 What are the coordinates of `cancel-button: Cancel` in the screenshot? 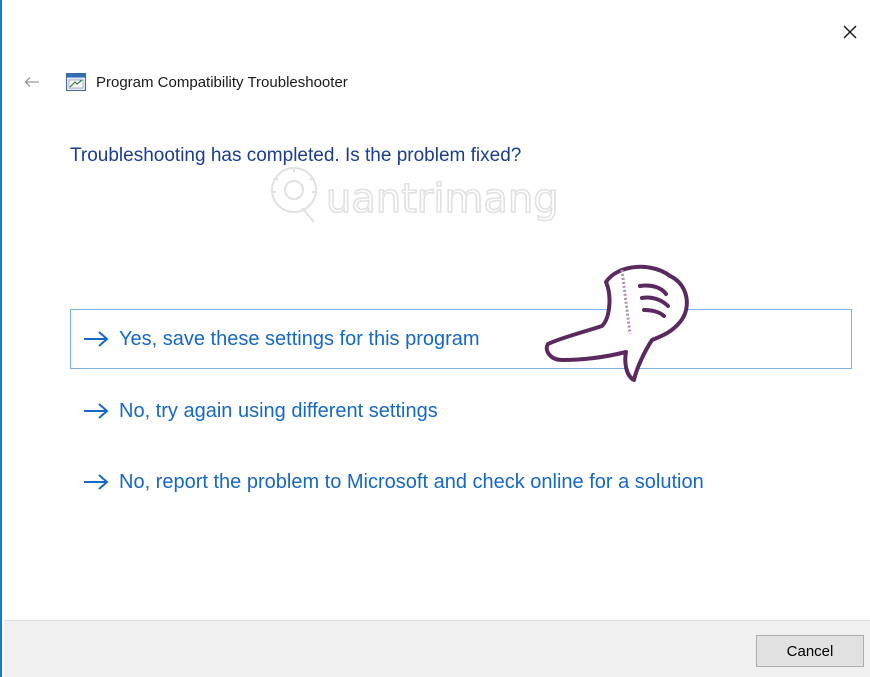 It's located at (810, 651).